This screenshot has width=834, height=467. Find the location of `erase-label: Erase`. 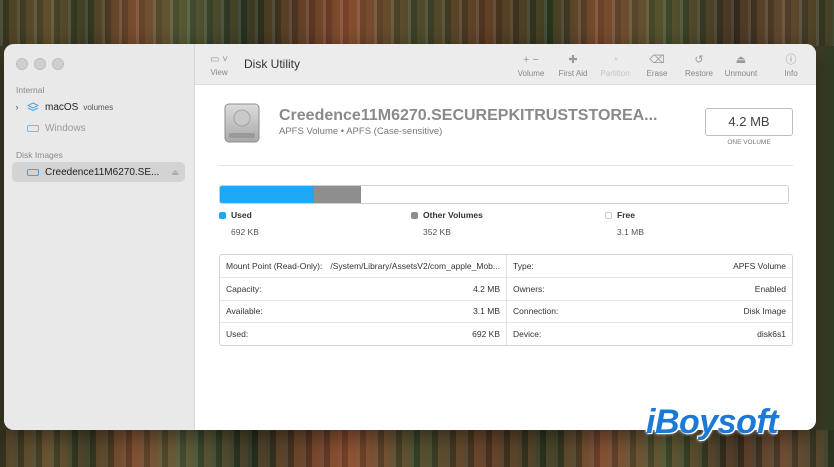

erase-label: Erase is located at coordinates (657, 73).